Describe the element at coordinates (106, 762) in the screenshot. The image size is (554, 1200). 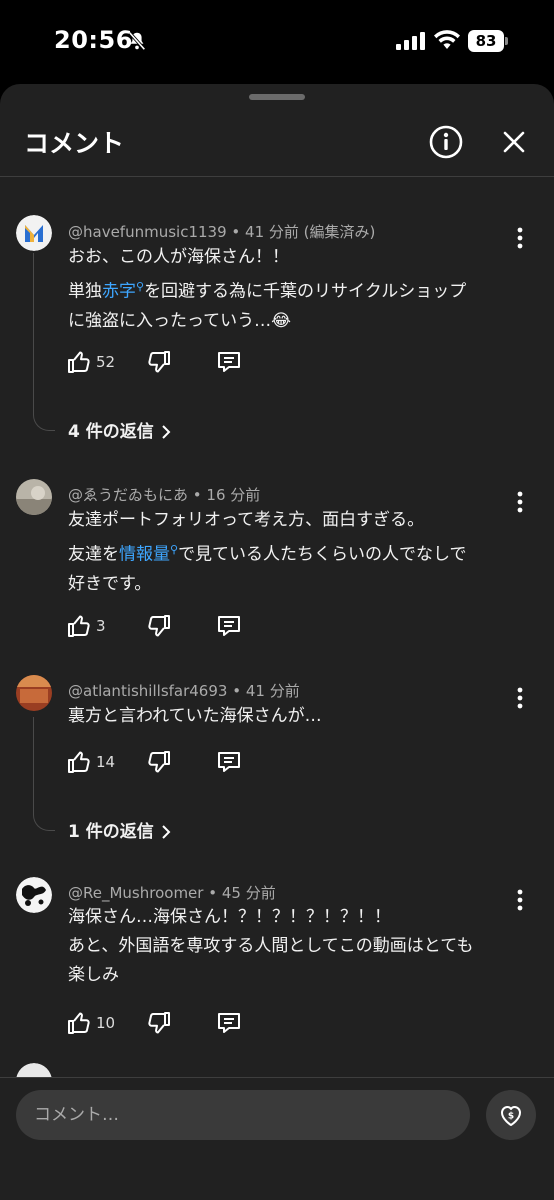
I see `like-count: 14` at that location.